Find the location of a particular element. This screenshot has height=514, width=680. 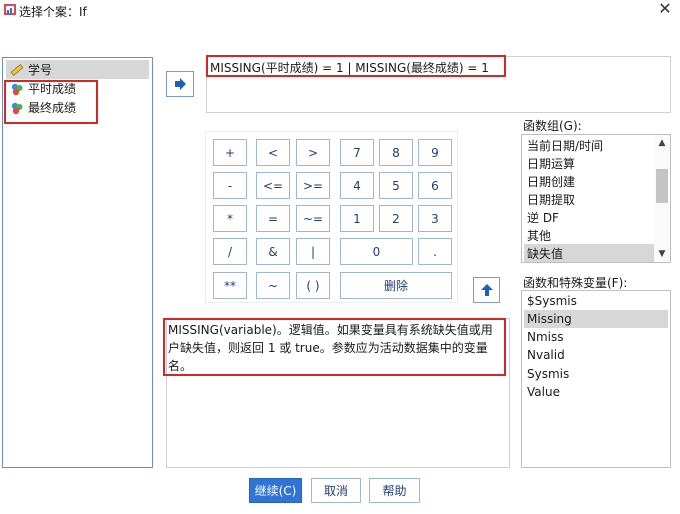

key-4: 4 is located at coordinates (357, 185).